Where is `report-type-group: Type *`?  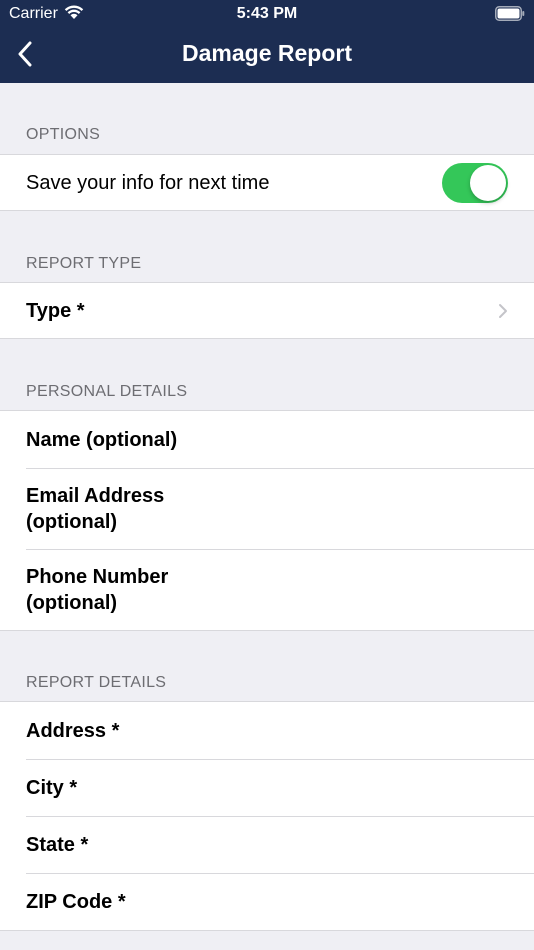
report-type-group: Type * is located at coordinates (267, 310).